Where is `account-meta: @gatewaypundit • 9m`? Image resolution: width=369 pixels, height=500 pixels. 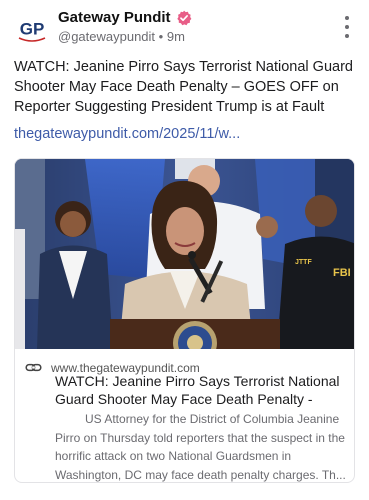 account-meta: @gatewaypundit • 9m is located at coordinates (121, 36).